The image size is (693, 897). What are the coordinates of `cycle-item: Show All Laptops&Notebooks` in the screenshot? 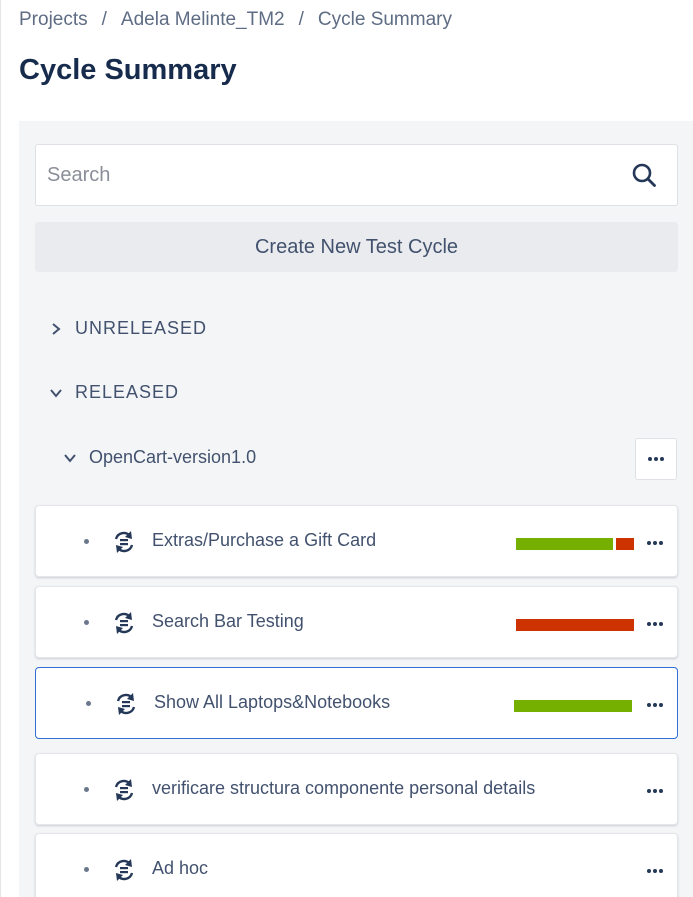 It's located at (356, 703).